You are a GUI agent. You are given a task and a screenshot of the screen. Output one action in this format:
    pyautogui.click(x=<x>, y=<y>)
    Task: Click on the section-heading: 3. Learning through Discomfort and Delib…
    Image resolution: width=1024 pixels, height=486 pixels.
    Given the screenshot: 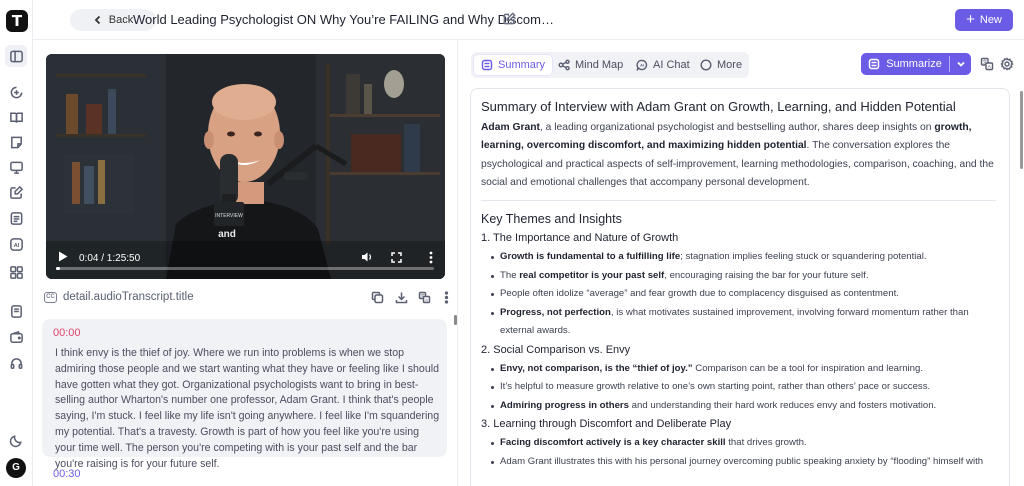 What is the action you would take?
    pyautogui.click(x=606, y=424)
    